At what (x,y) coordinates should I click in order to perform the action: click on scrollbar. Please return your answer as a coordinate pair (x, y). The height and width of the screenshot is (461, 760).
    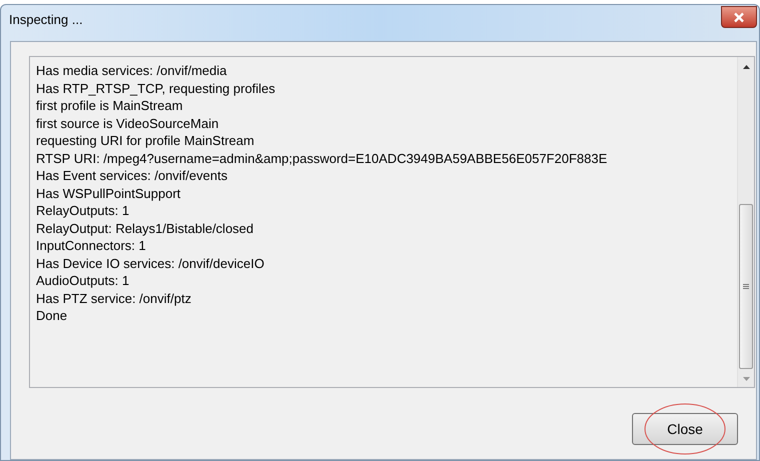
    Looking at the image, I should click on (745, 222).